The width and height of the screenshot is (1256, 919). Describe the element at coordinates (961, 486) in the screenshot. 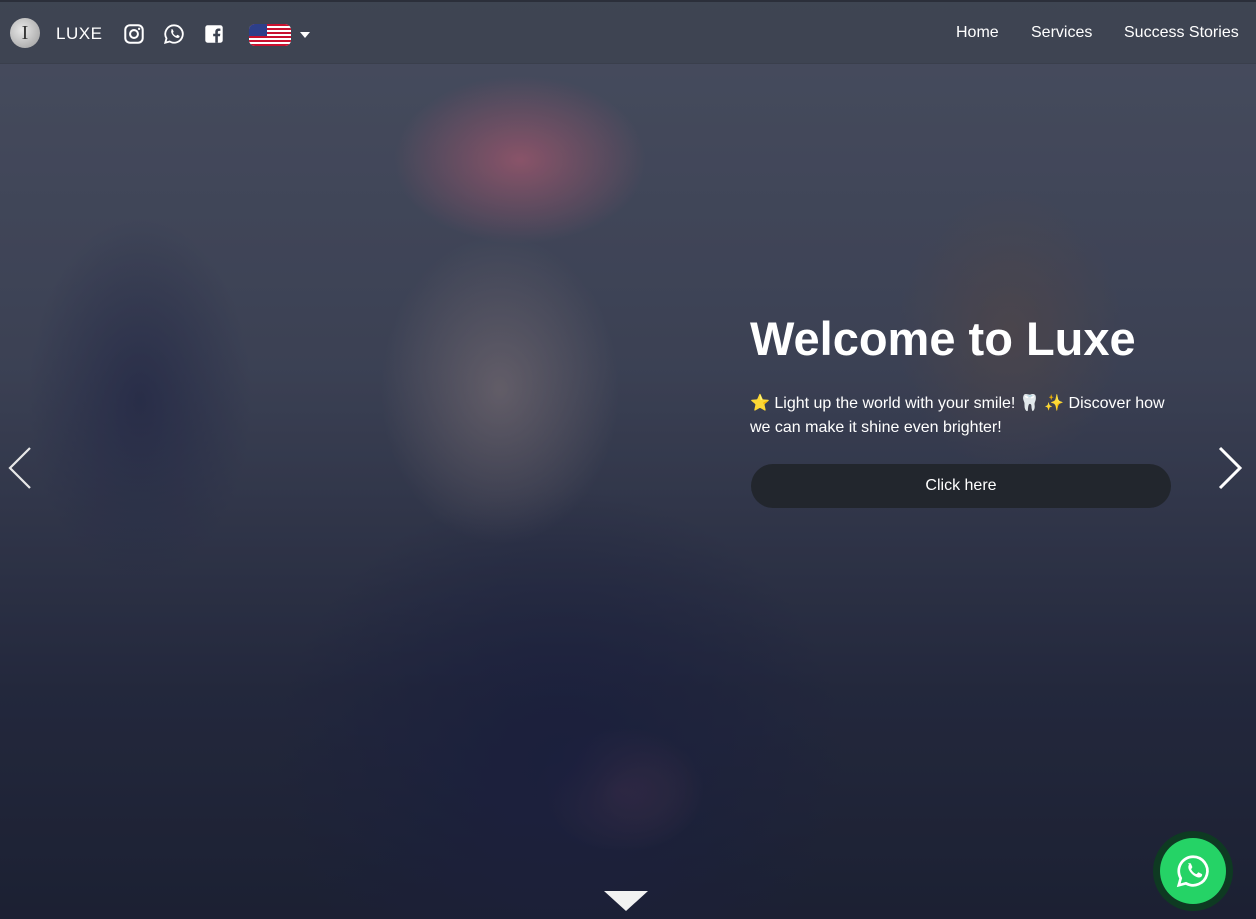

I see `cta-button: Click here` at that location.